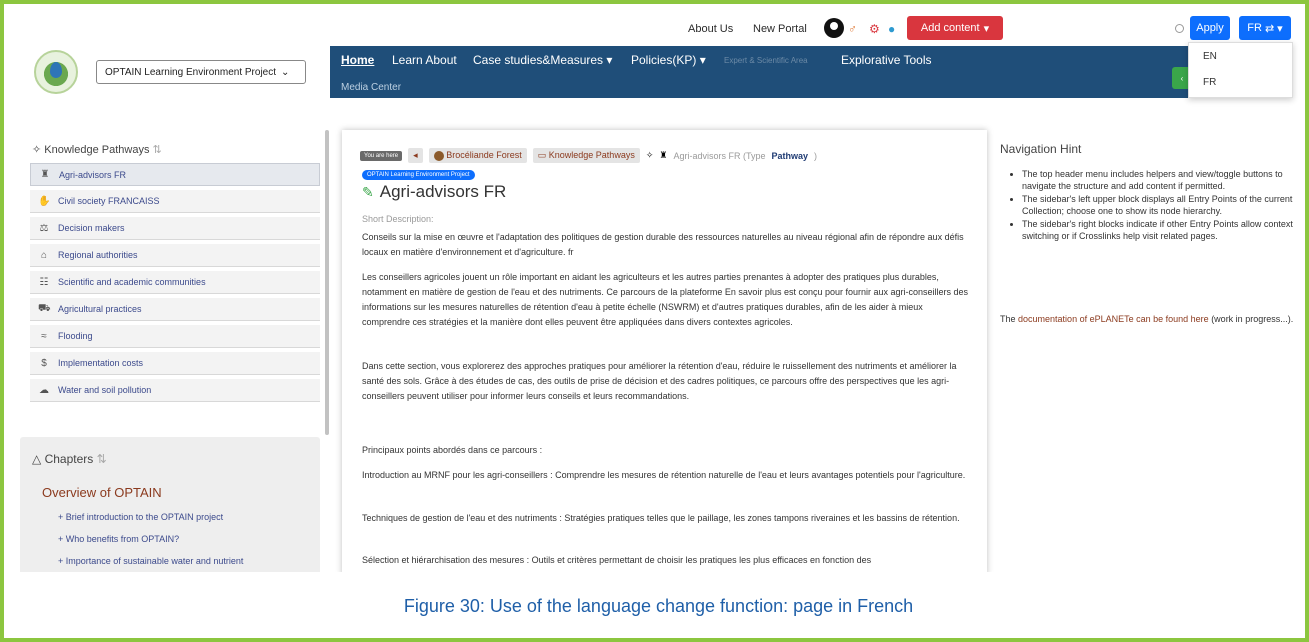 The width and height of the screenshot is (1309, 642). I want to click on language-button: FR ⇄ ▾, so click(1265, 28).